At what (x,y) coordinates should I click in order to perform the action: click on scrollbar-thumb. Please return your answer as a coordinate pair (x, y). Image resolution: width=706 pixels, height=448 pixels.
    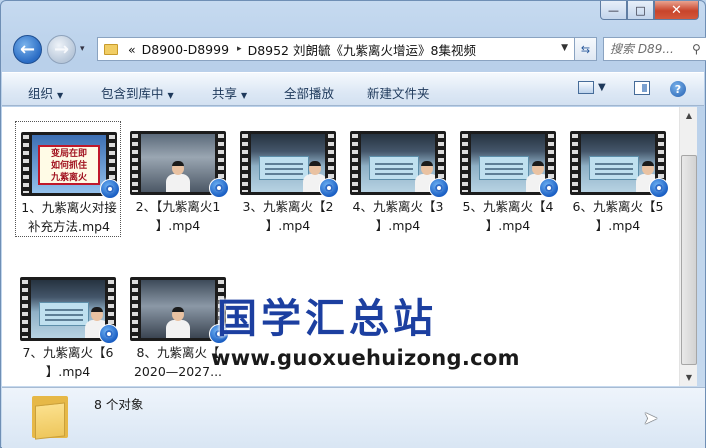
    Looking at the image, I should click on (689, 260).